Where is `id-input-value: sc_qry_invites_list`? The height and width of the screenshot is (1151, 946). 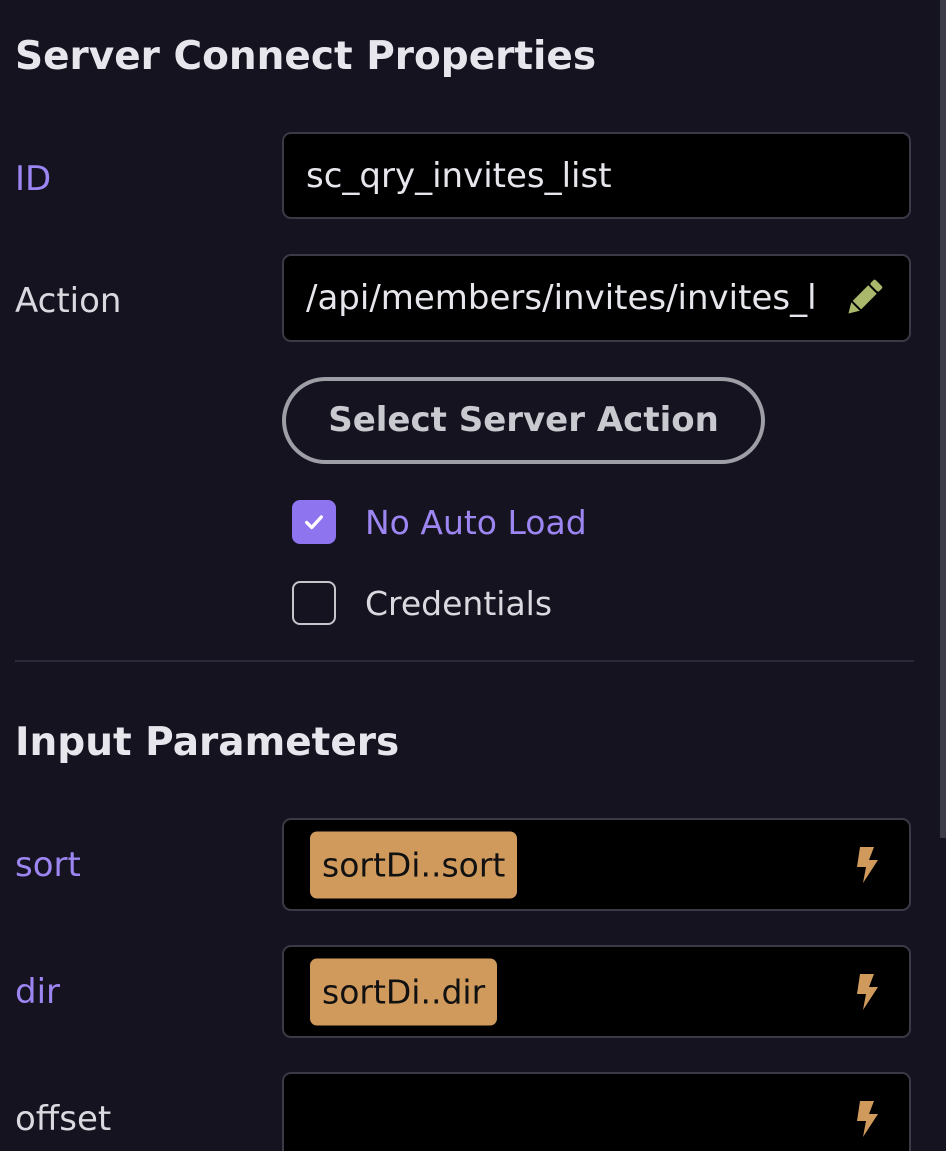 id-input-value: sc_qry_invites_list is located at coordinates (459, 175).